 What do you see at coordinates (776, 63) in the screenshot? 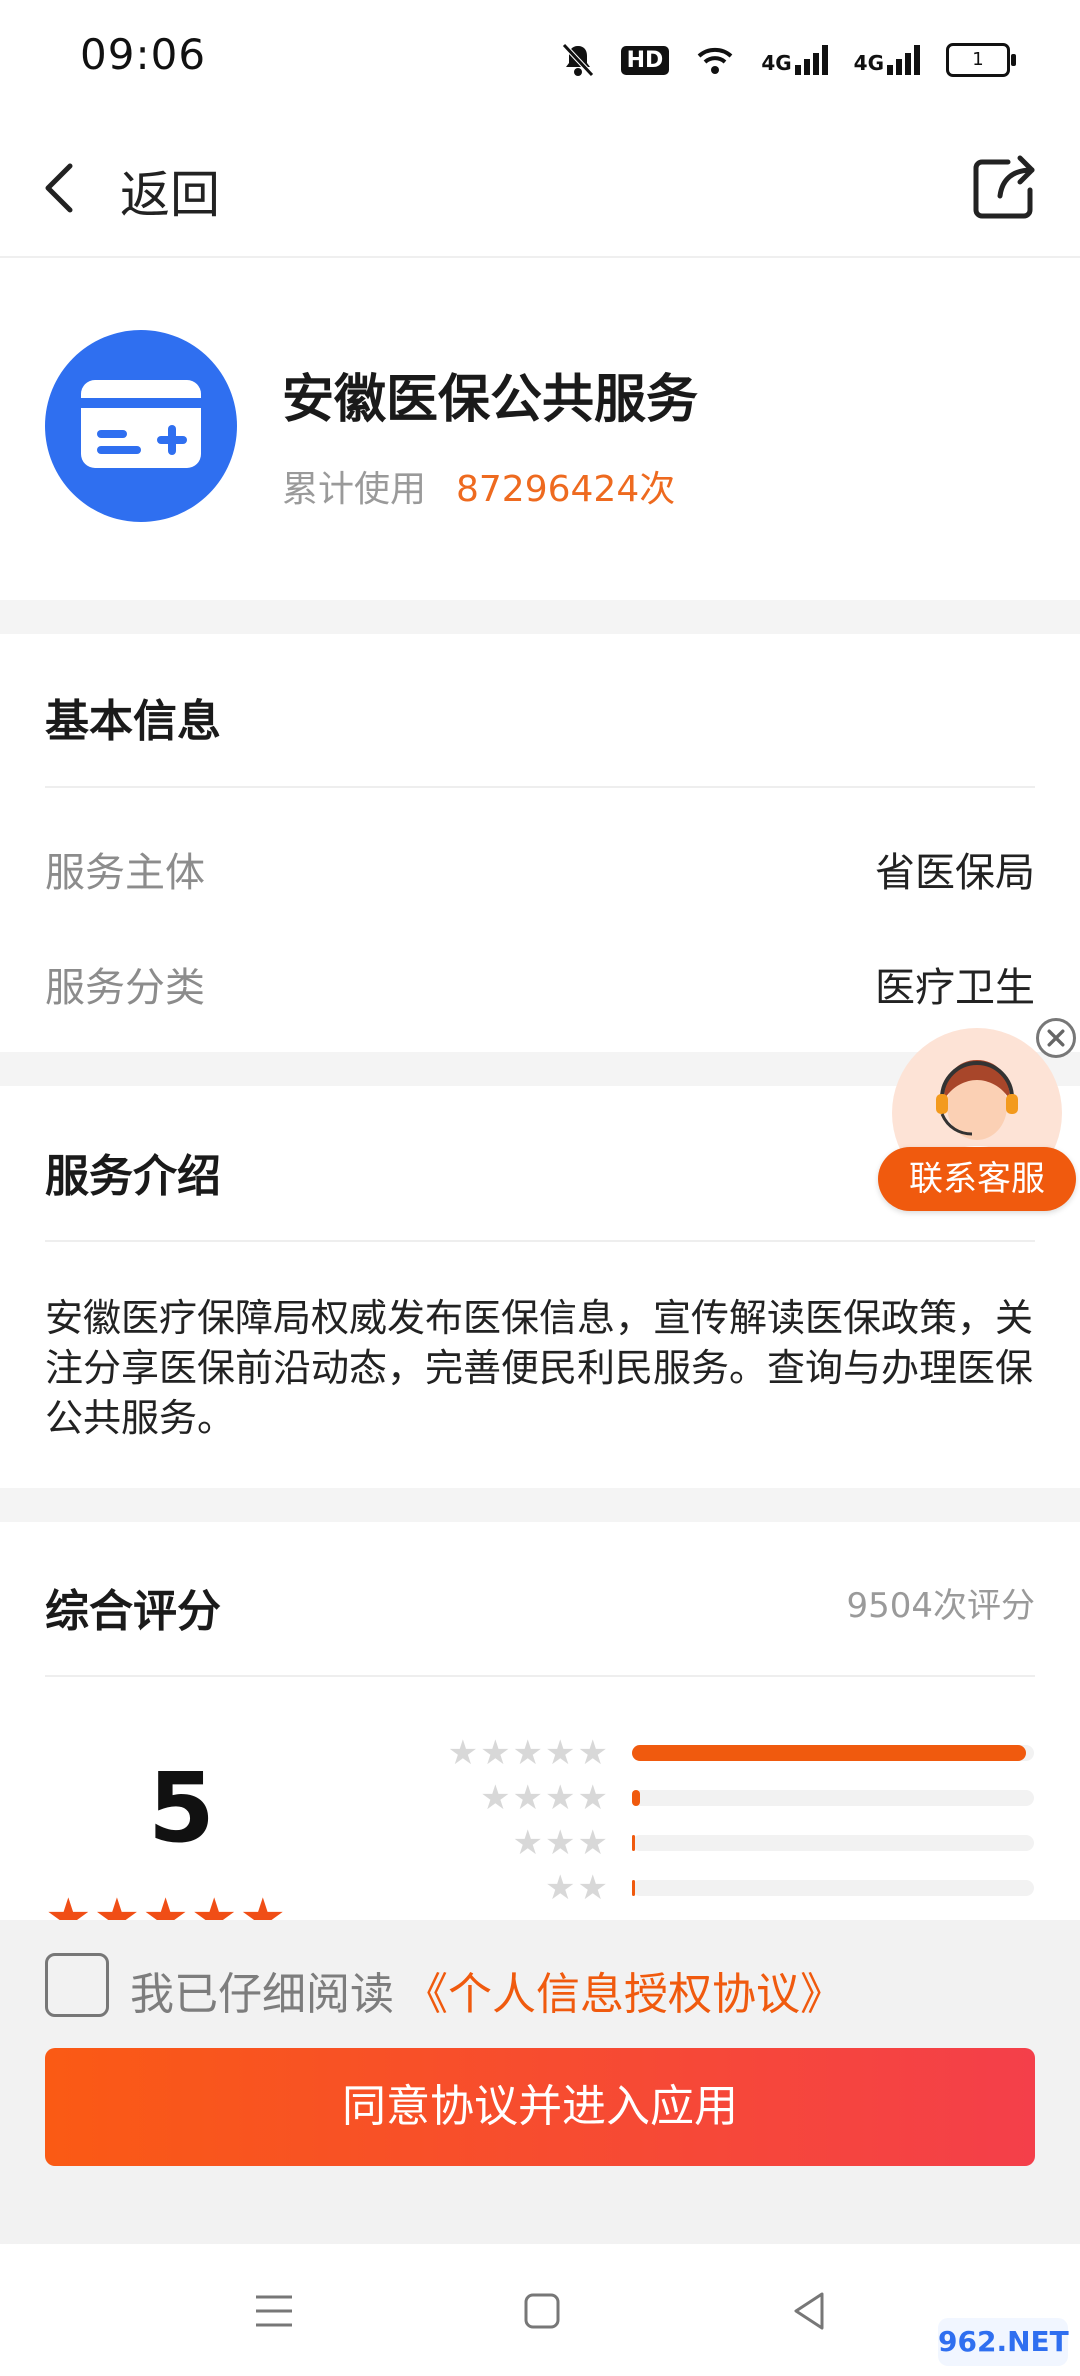
I see `network-type-1: 4G` at bounding box center [776, 63].